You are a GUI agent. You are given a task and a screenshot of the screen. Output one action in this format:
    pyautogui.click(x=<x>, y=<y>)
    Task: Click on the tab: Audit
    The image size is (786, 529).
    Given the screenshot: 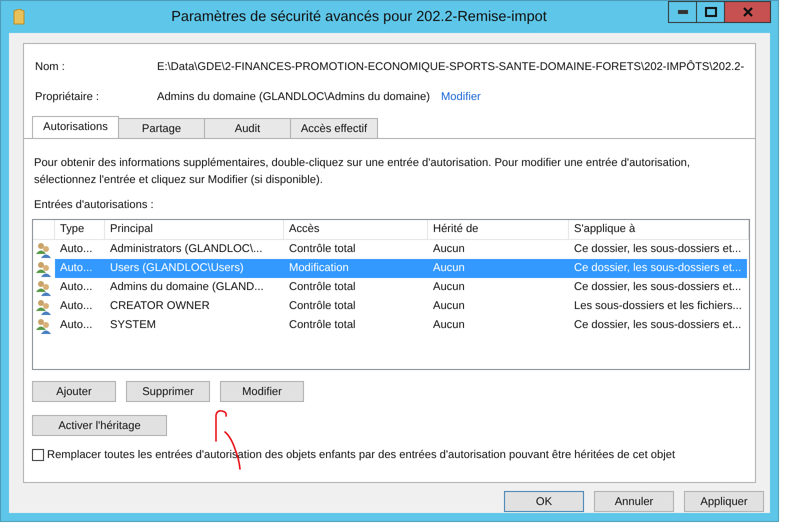 What is the action you would take?
    pyautogui.click(x=247, y=128)
    